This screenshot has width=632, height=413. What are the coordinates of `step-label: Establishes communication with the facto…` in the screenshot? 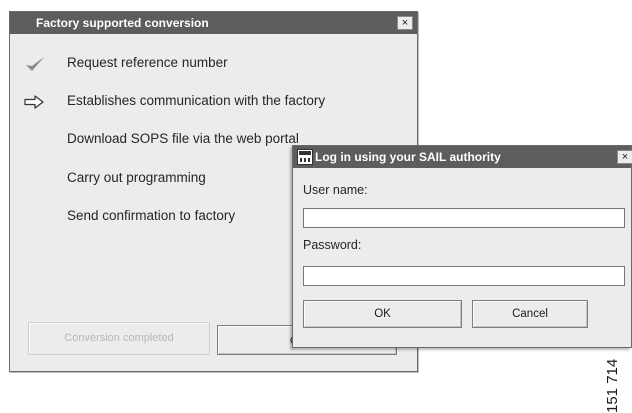 It's located at (196, 100).